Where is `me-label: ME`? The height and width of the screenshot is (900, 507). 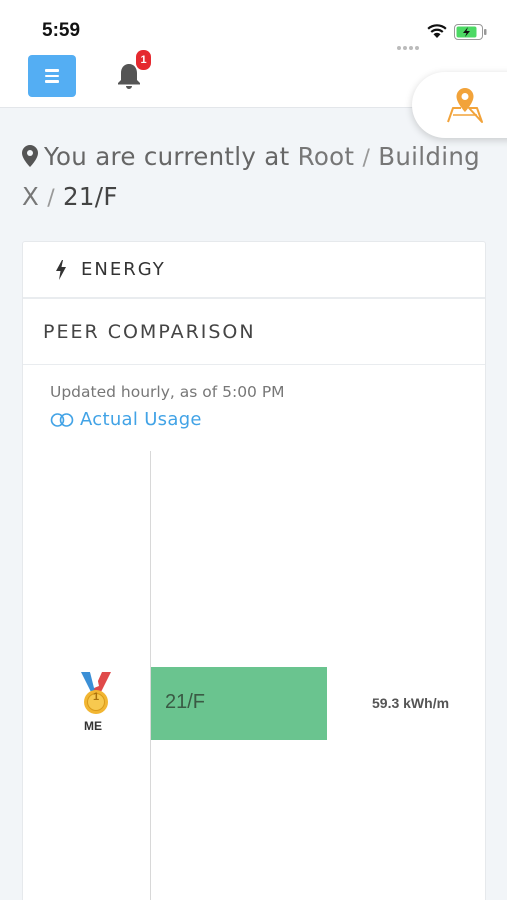
me-label: ME is located at coordinates (93, 726).